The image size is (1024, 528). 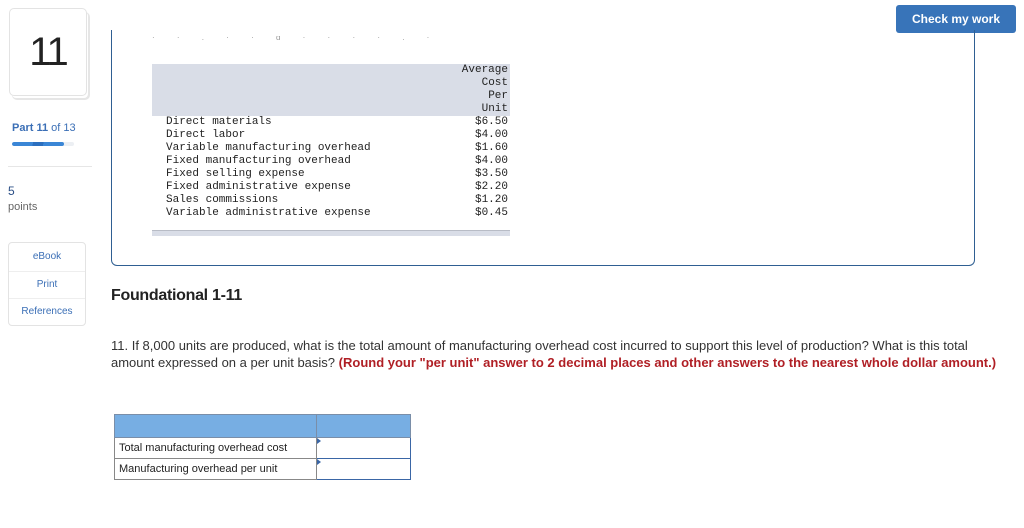 I want to click on overhead-per-unit-input, so click(x=363, y=469).